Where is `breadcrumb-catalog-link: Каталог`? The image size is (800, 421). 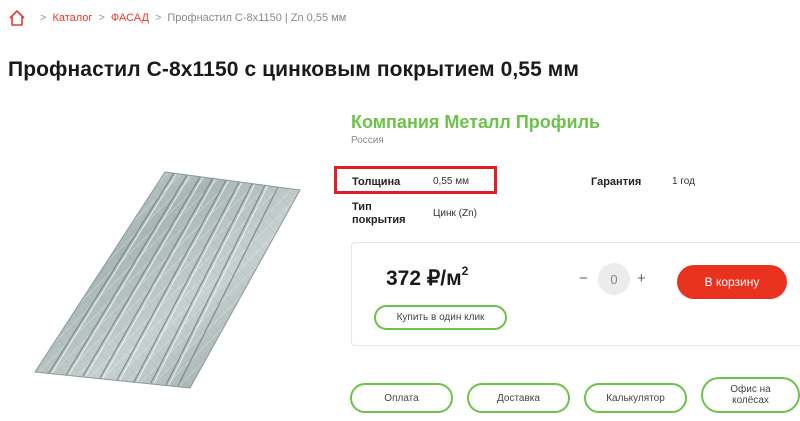
breadcrumb-catalog-link: Каталог is located at coordinates (72, 18).